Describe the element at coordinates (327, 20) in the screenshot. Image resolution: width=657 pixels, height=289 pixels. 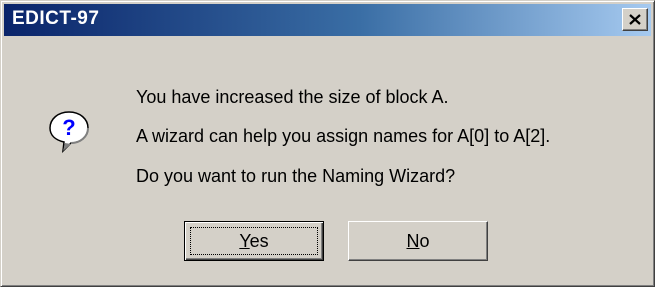
I see `title-bar: EDICT-97` at that location.